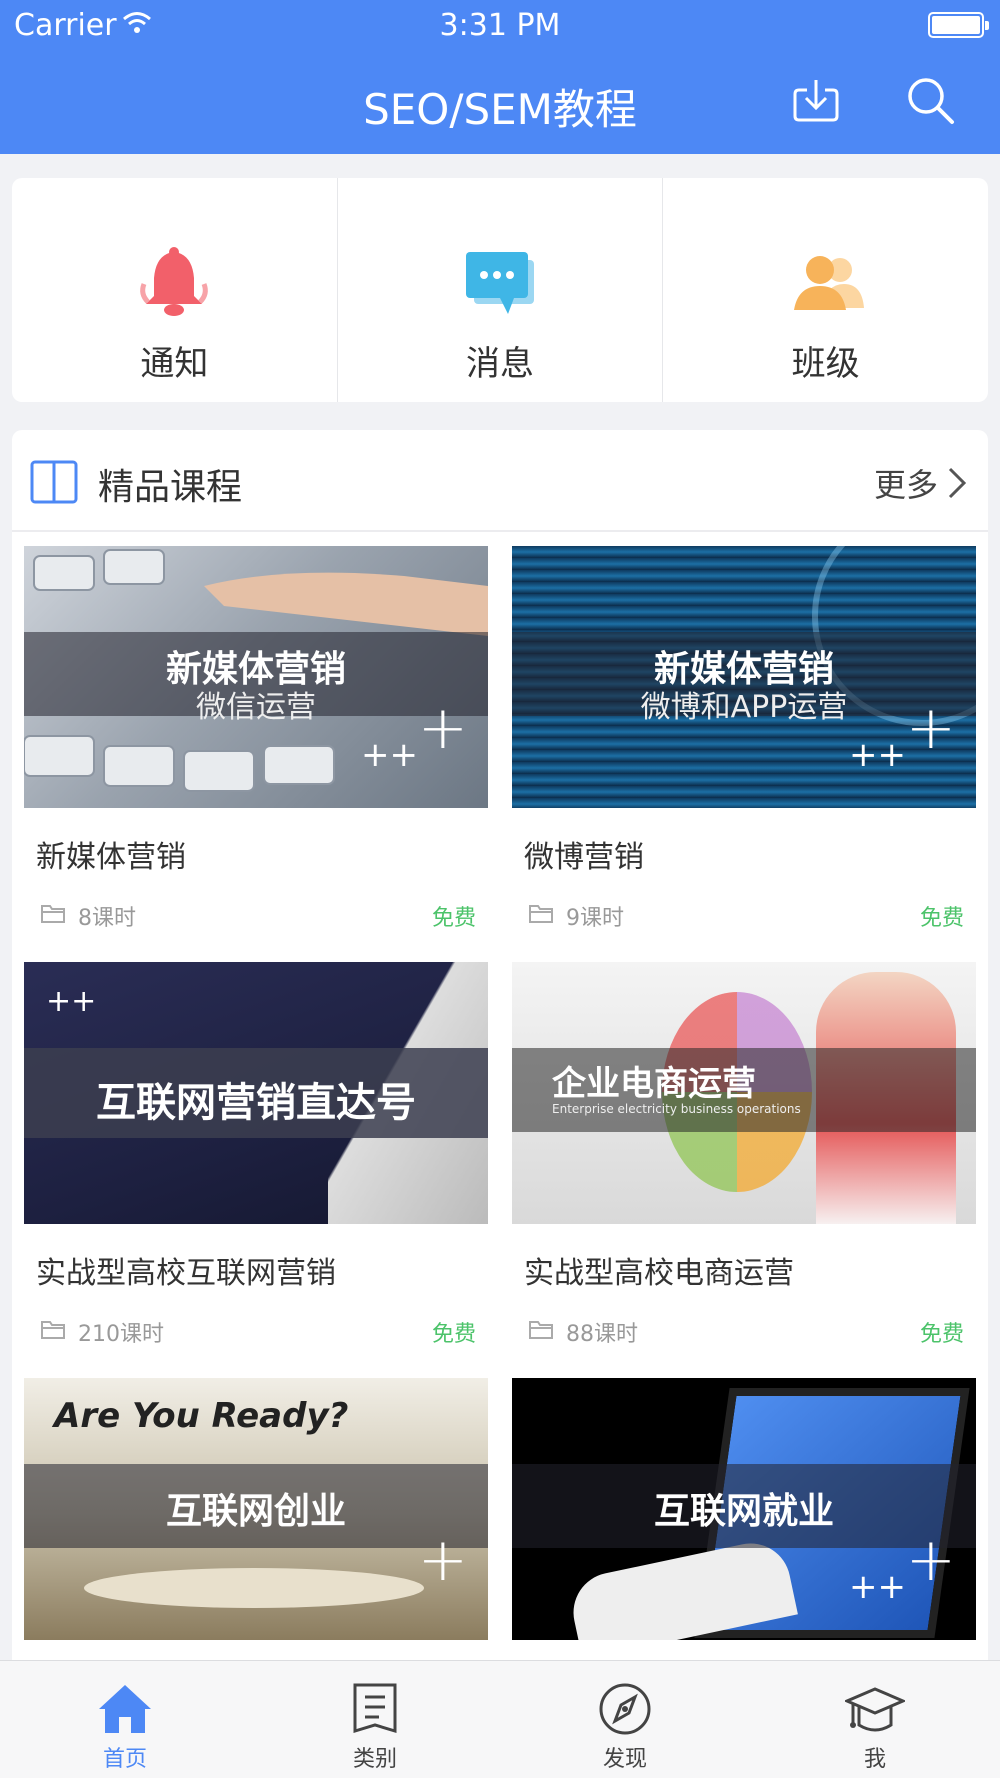  I want to click on tab-home: 首页, so click(125, 1719).